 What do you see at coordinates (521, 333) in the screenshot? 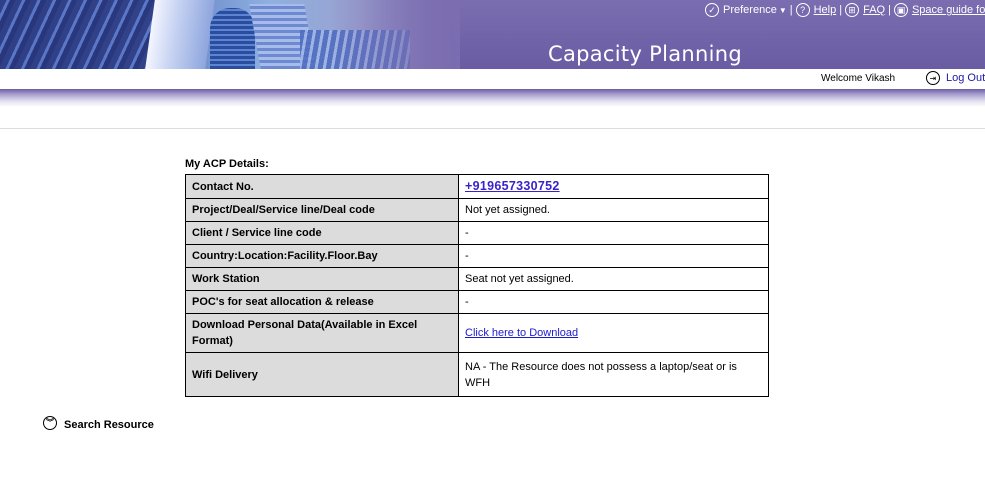
I see `download-link: Click here to Download` at bounding box center [521, 333].